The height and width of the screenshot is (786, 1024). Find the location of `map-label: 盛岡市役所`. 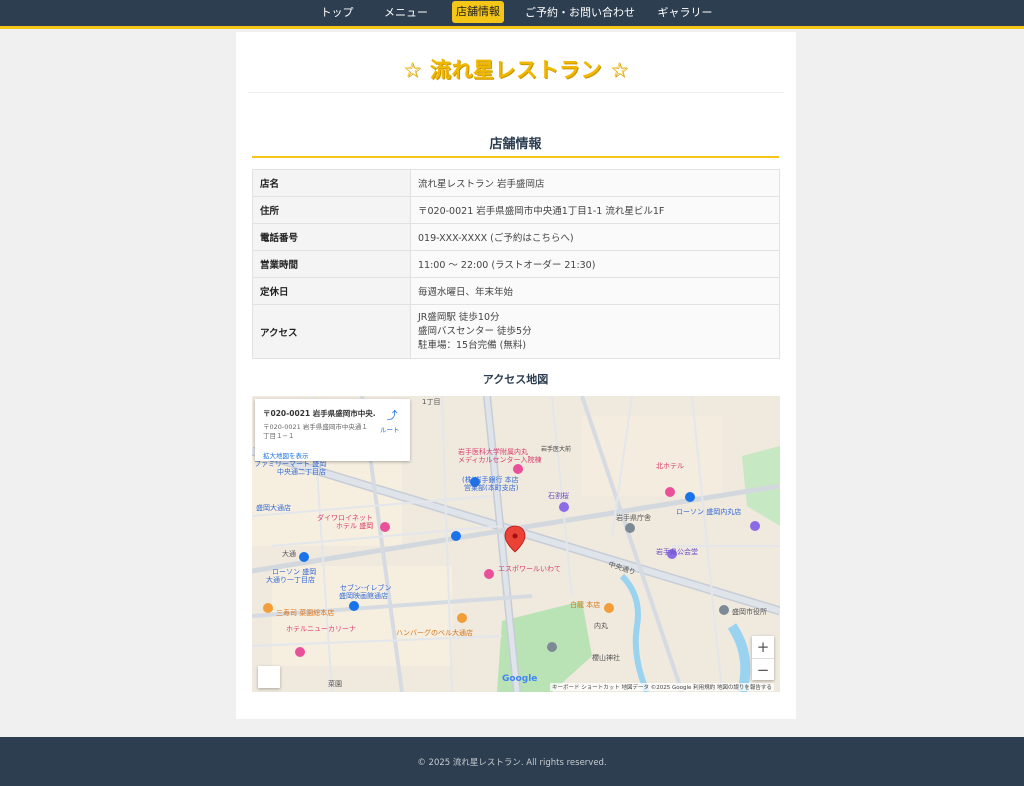

map-label: 盛岡市役所 is located at coordinates (749, 611).